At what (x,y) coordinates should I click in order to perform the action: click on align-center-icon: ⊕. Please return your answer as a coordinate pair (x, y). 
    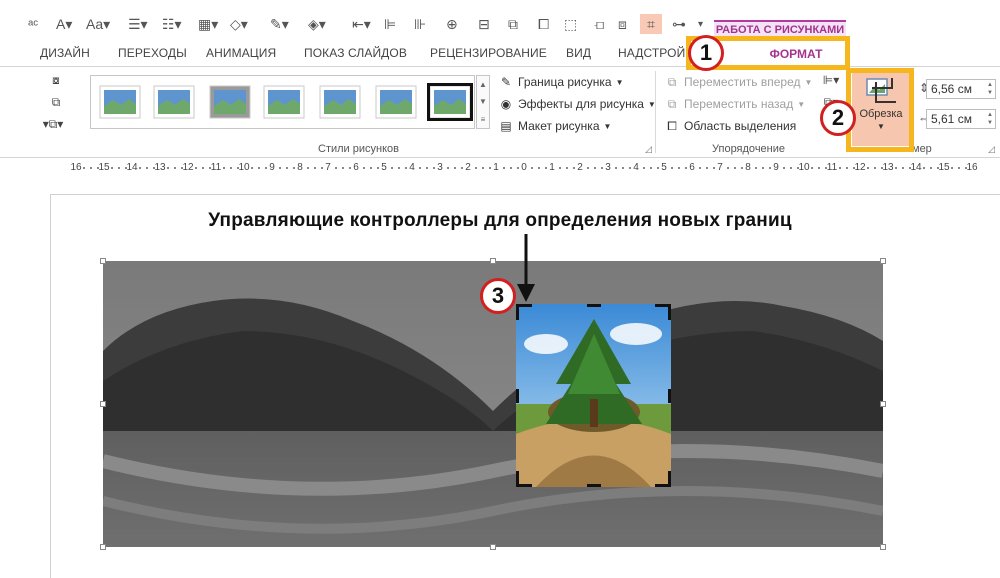
    Looking at the image, I should click on (452, 24).